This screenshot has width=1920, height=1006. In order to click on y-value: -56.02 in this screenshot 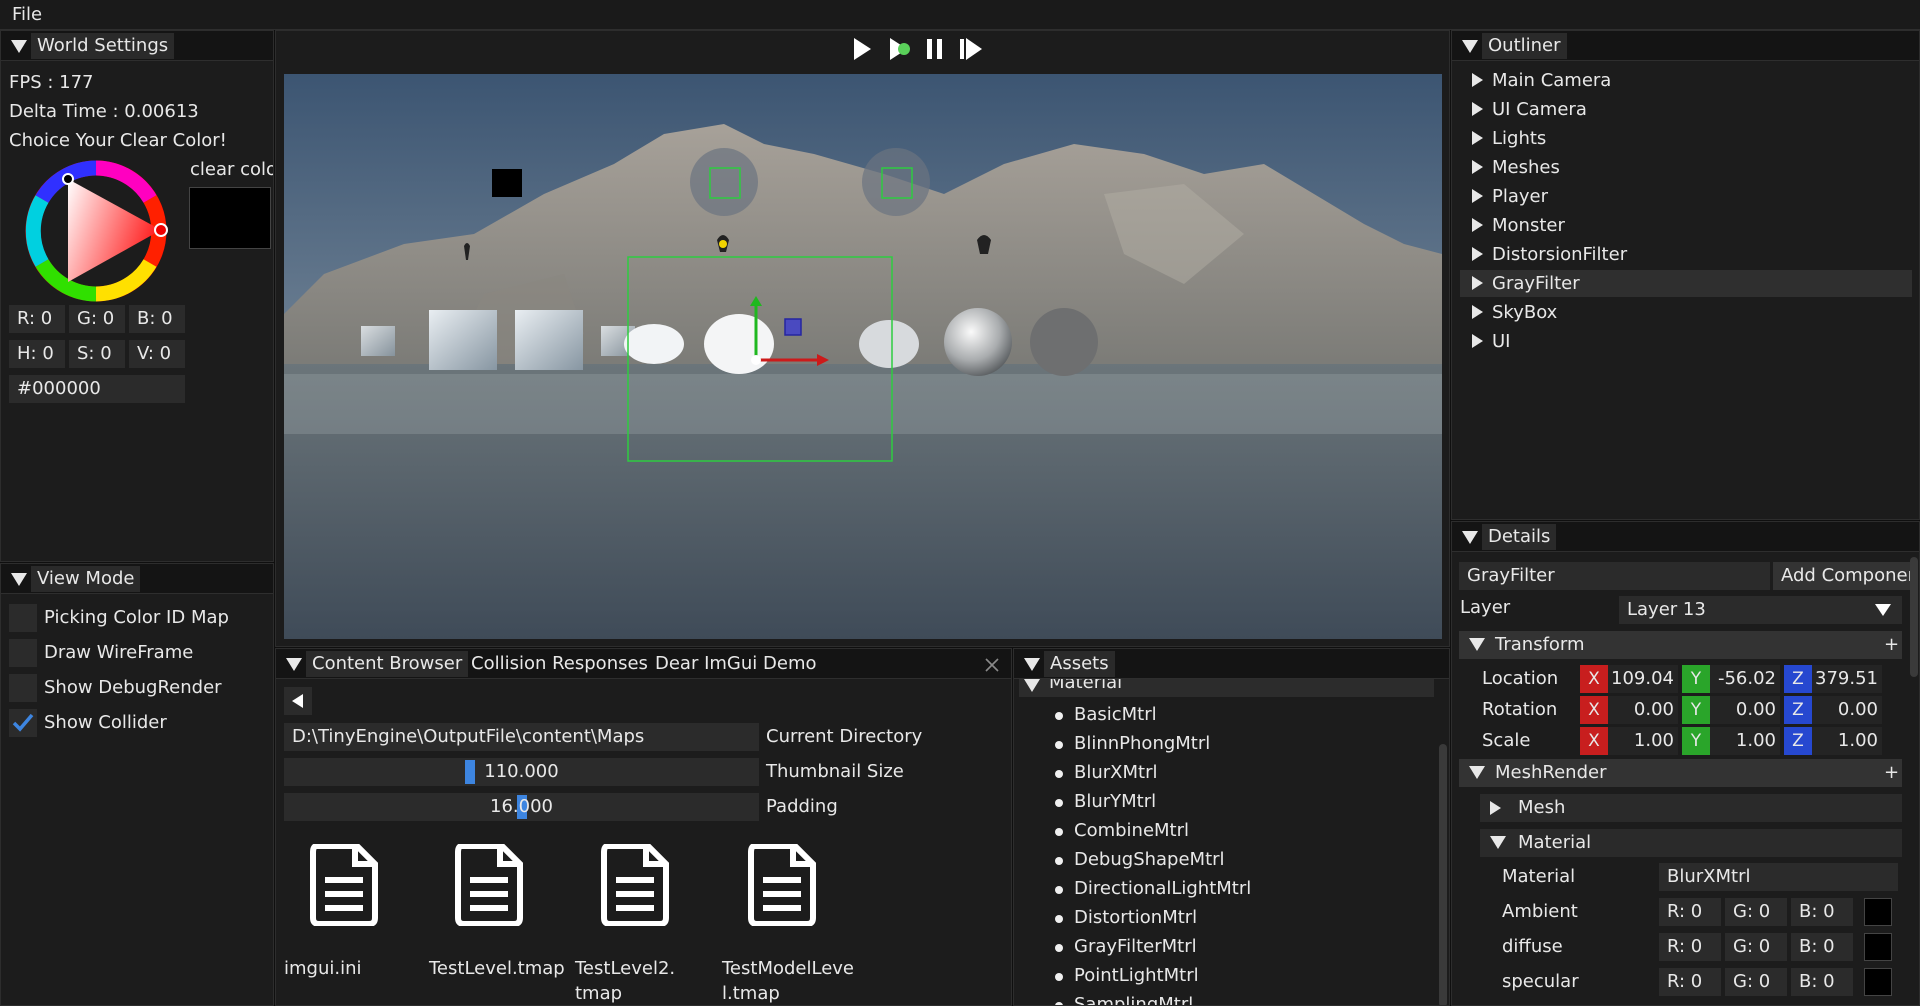, I will do `click(1745, 679)`.